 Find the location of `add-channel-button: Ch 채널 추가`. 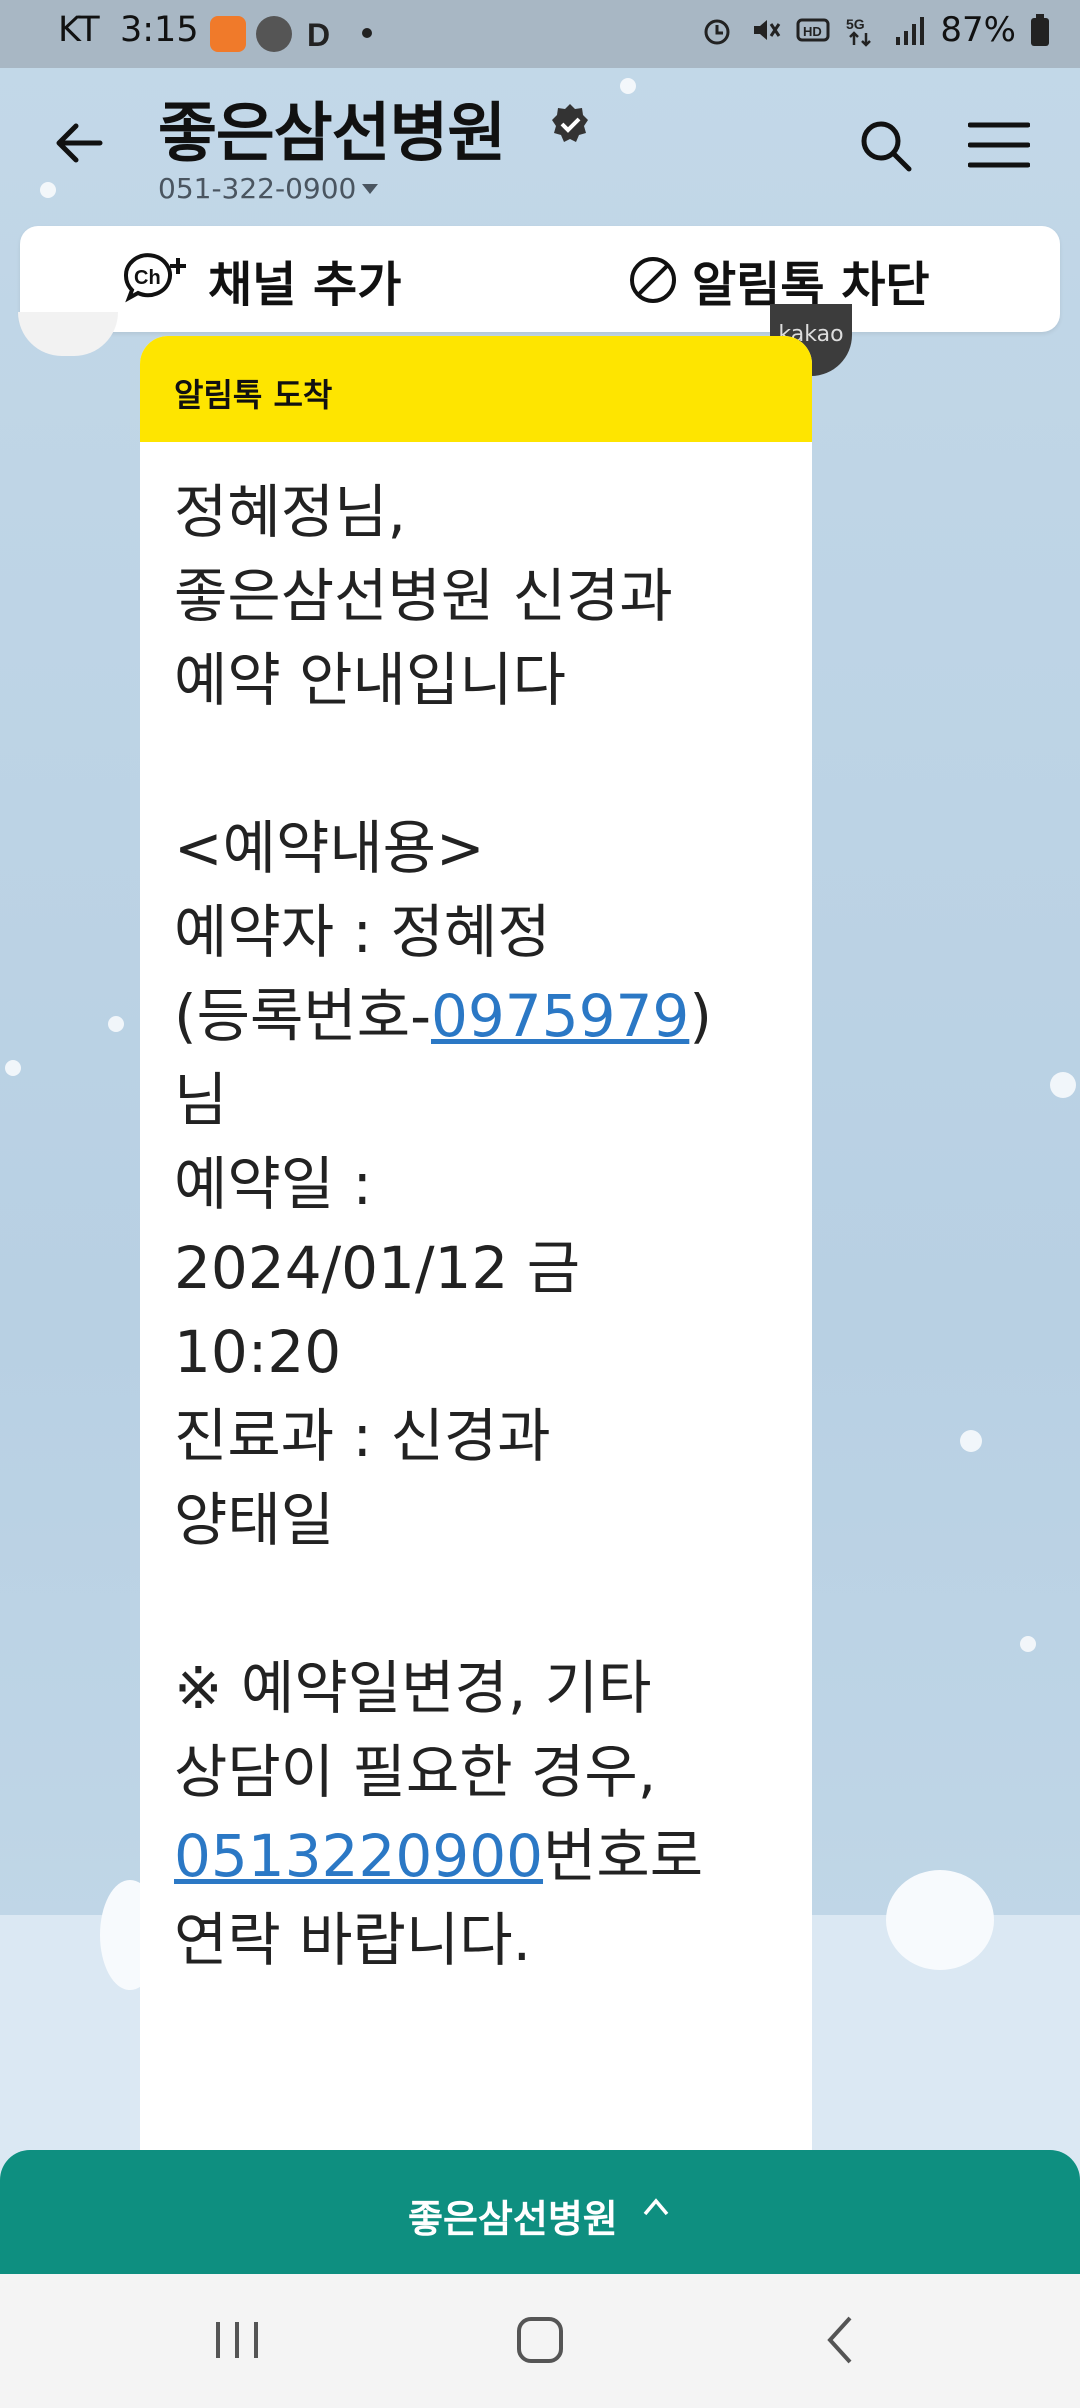

add-channel-button: Ch 채널 추가 is located at coordinates (262, 280).